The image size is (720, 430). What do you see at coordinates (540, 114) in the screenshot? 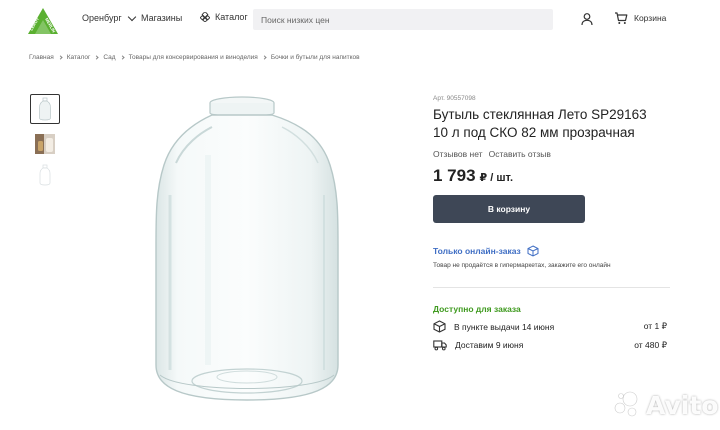
I see `product-title-line-1: Бутыль стеклянная Лето SP29163` at bounding box center [540, 114].